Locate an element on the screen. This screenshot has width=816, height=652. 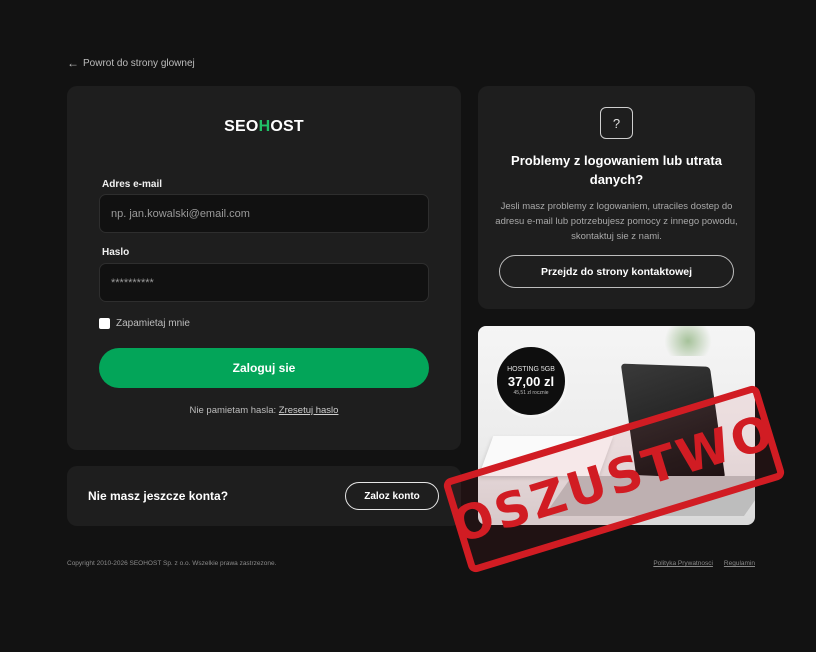
email-field: np. jan.kowalski@email.com is located at coordinates (264, 213).